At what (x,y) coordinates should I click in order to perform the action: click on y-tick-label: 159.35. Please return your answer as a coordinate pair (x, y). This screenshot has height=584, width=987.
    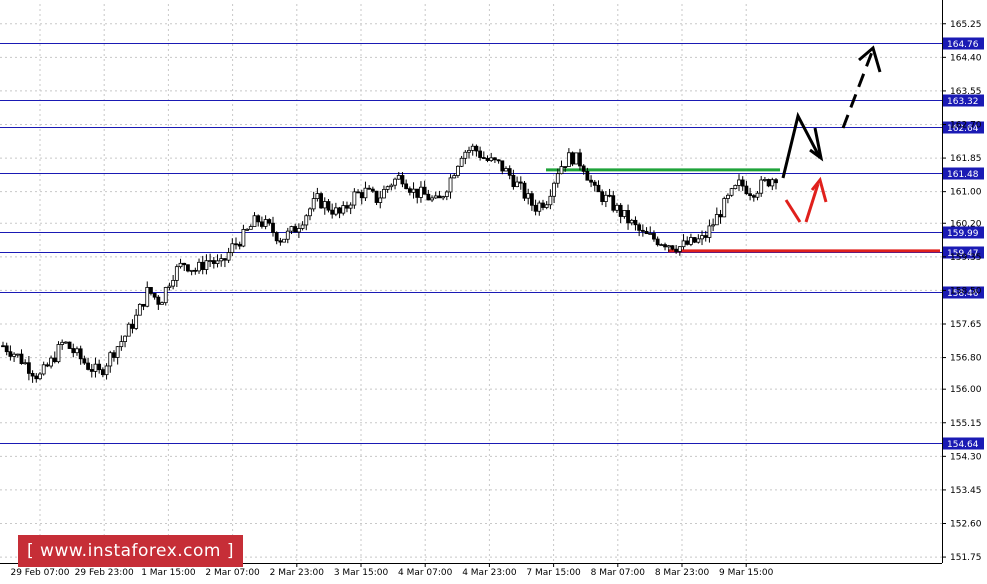
    Looking at the image, I should click on (966, 258).